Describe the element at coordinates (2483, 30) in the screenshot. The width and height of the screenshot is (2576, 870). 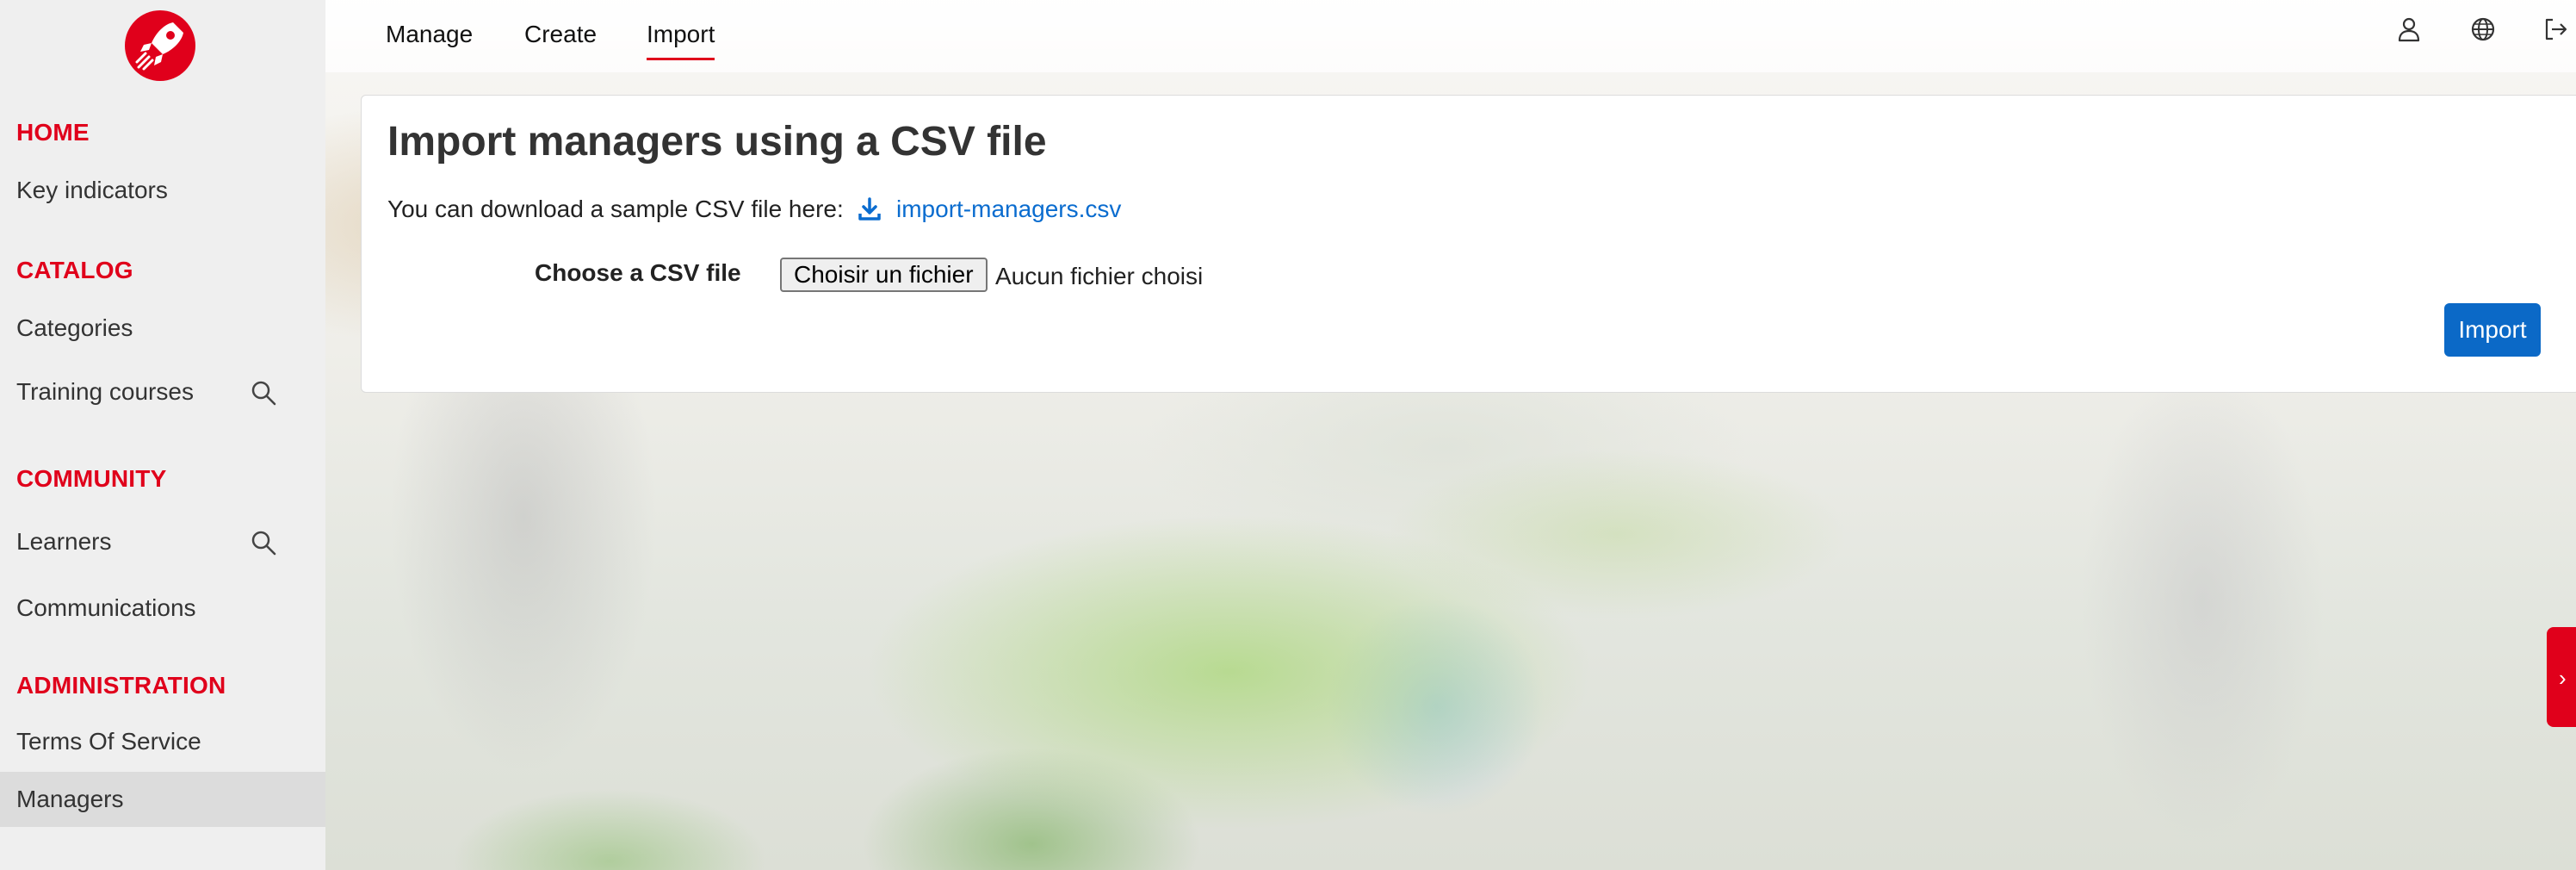
I see `globe-icon` at that location.